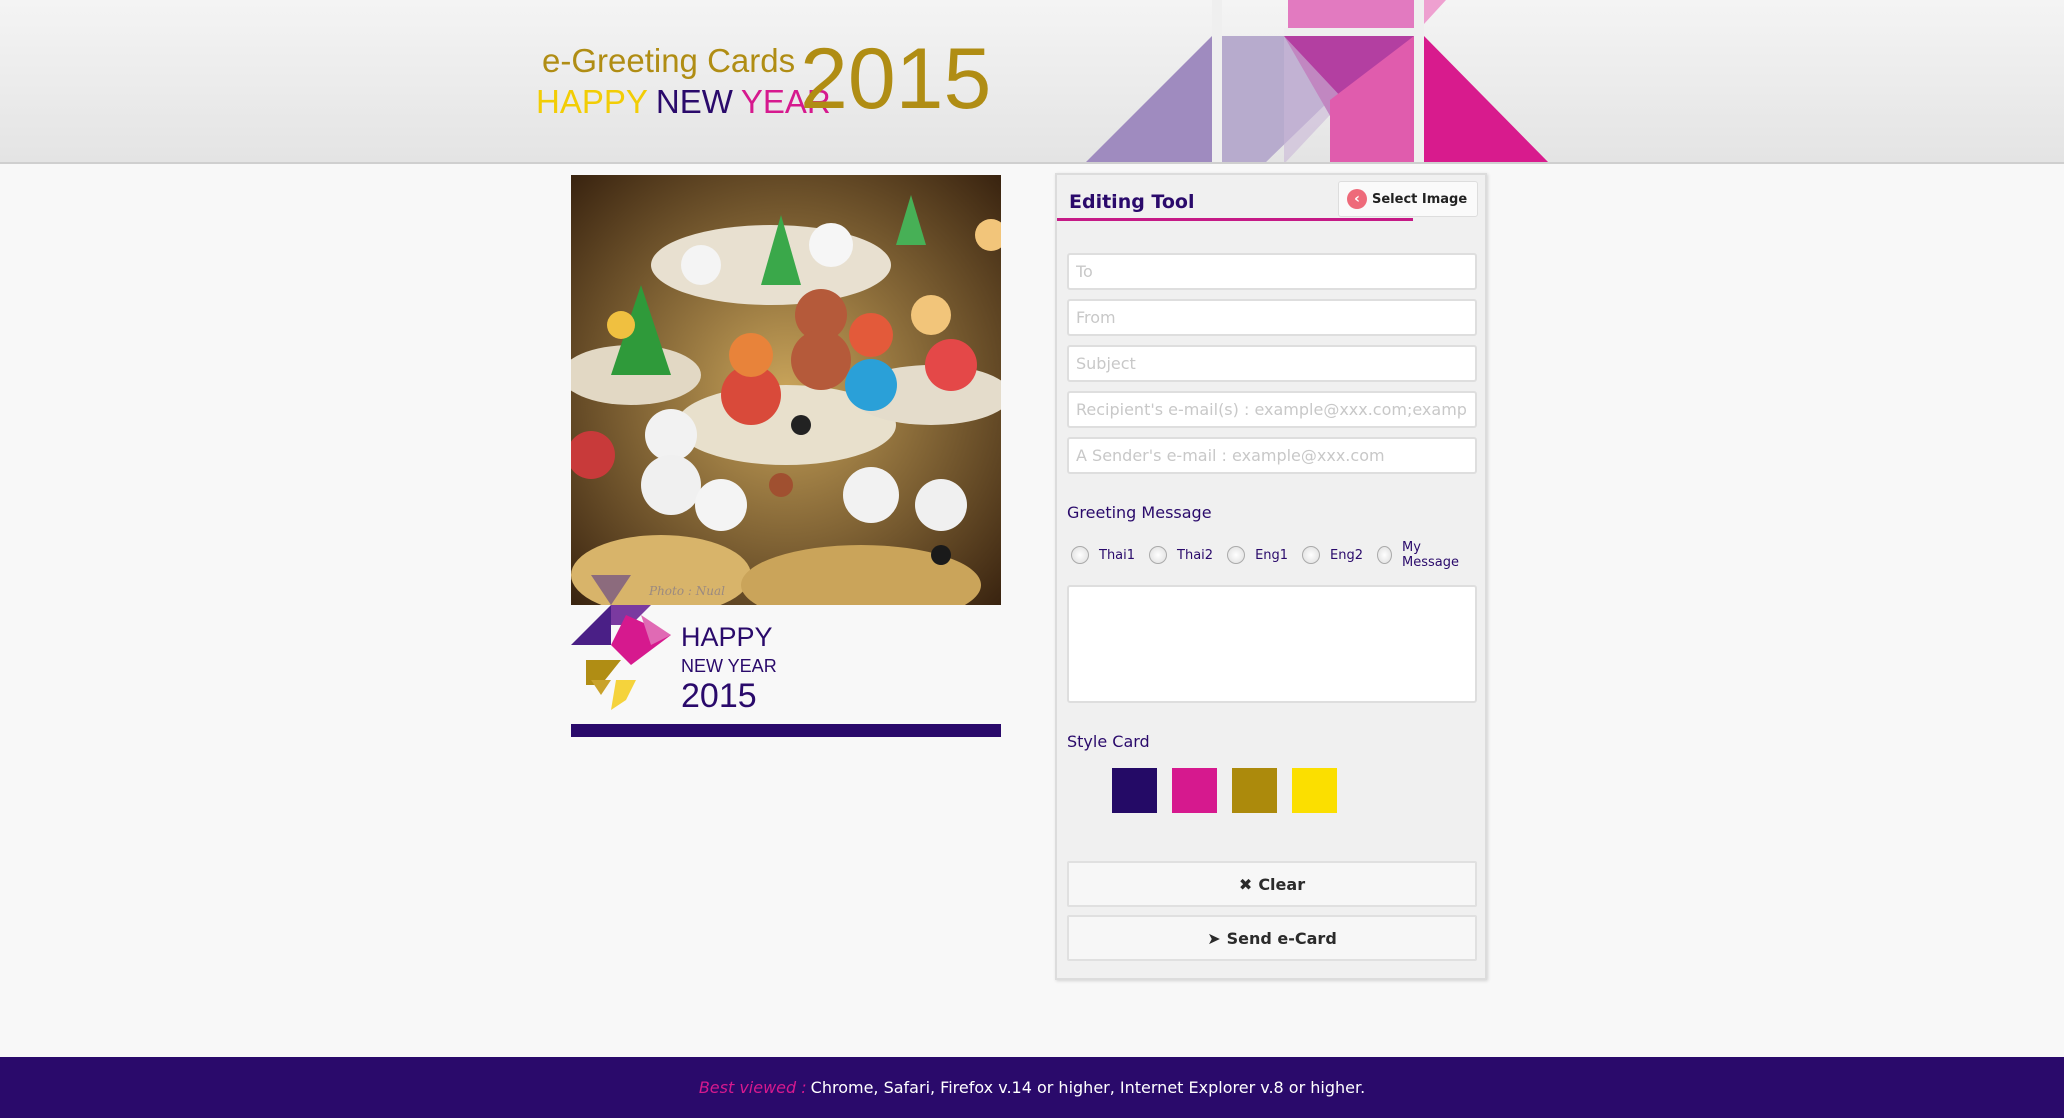  What do you see at coordinates (1194, 790) in the screenshot?
I see `style-swatch-magenta` at bounding box center [1194, 790].